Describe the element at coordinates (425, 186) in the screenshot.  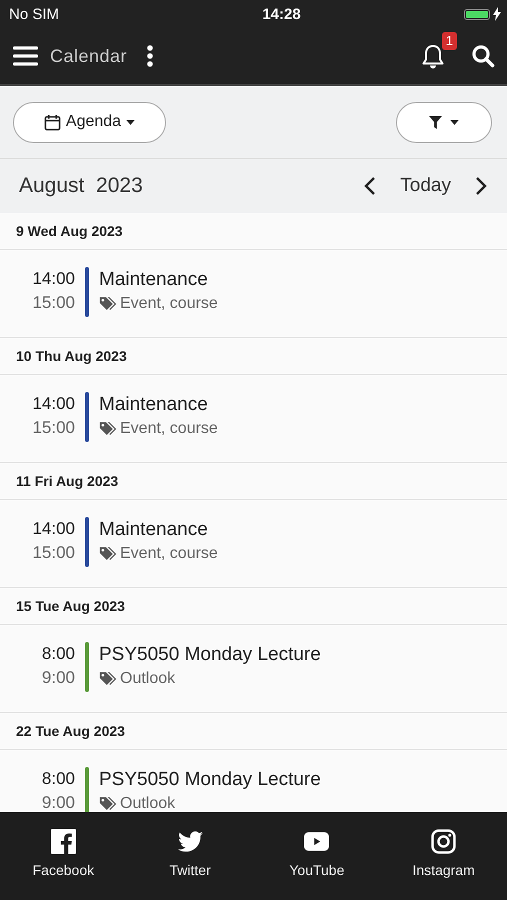
I see `today-button: Today` at that location.